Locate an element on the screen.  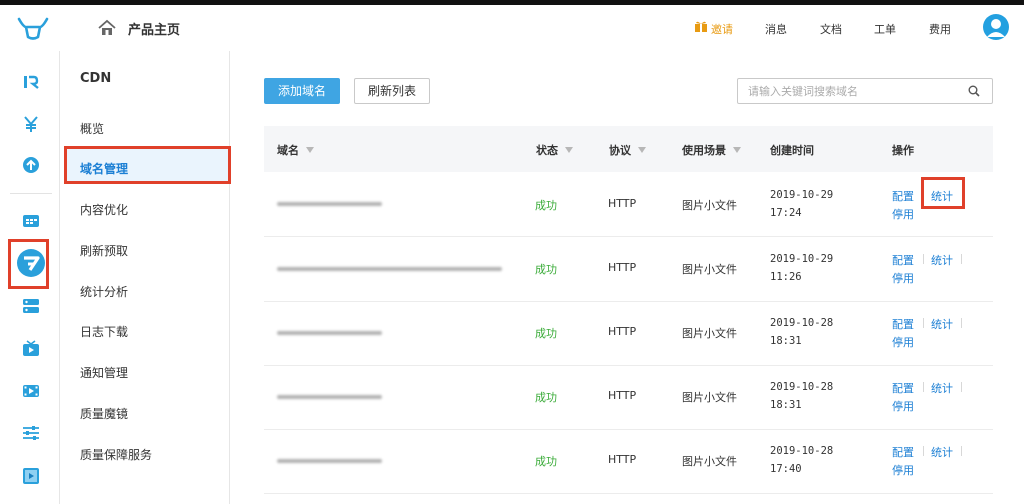
header-status: 状态 is located at coordinates (554, 150).